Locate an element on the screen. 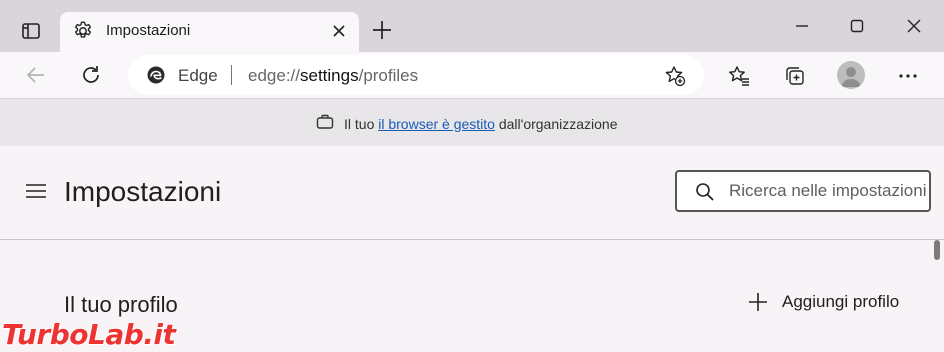 This screenshot has height=352, width=944. minimize-icon is located at coordinates (802, 26).